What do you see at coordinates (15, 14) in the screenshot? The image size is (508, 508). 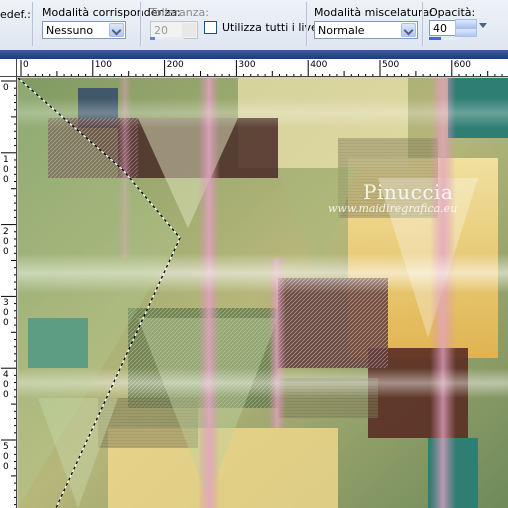 I see `preset-label: edef.:` at bounding box center [15, 14].